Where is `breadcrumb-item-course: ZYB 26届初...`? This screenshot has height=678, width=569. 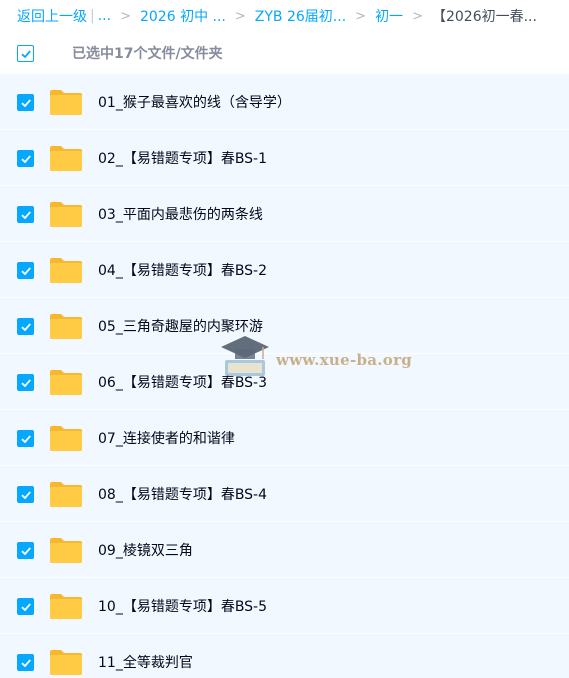 breadcrumb-item-course: ZYB 26届初... is located at coordinates (300, 16).